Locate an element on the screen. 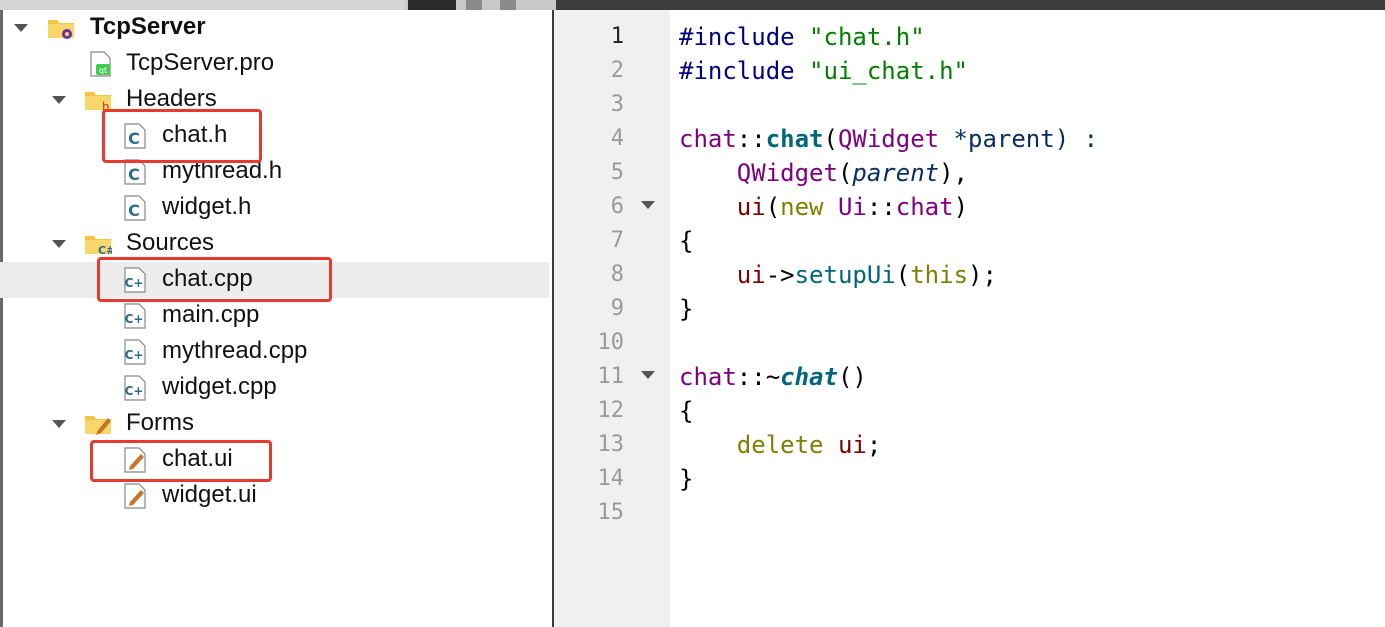  line-number: 8 is located at coordinates (617, 274).